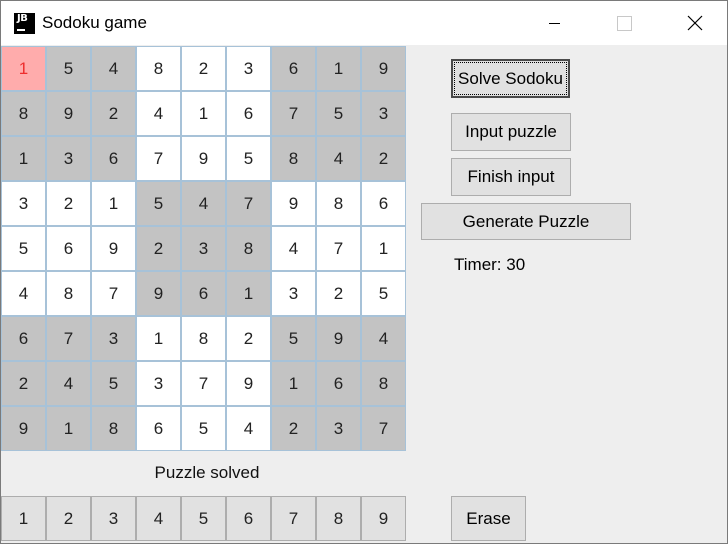 This screenshot has width=728, height=544. Describe the element at coordinates (23, 293) in the screenshot. I see `sudoku-cell-r6-c1: 4` at that location.